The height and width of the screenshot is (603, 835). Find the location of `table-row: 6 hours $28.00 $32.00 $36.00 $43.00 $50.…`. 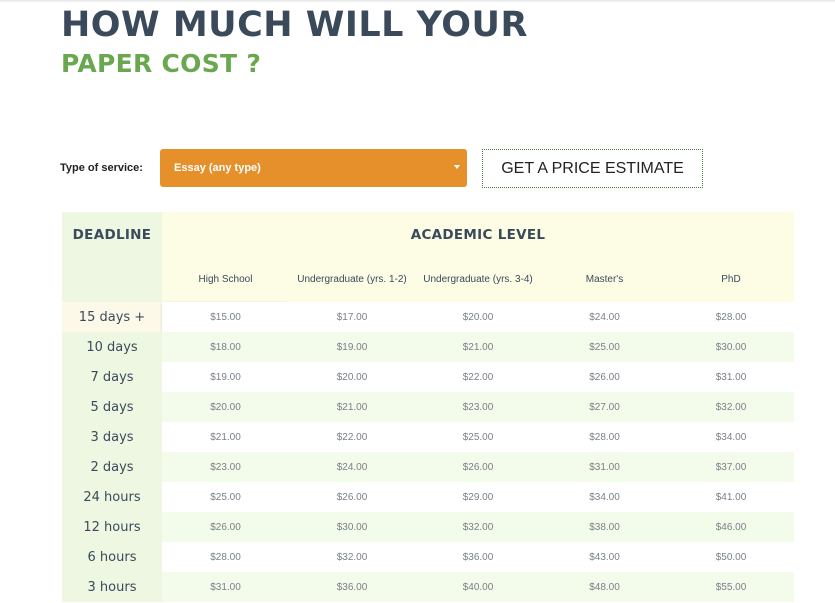

table-row: 6 hours $28.00 $32.00 $36.00 $43.00 $50.… is located at coordinates (428, 557).